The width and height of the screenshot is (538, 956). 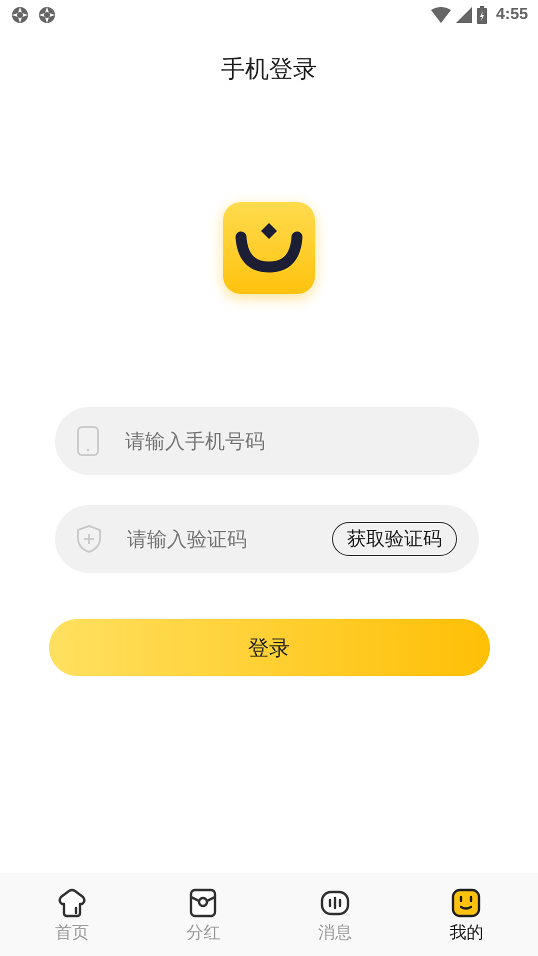 I want to click on login-button: 登录, so click(x=269, y=647).